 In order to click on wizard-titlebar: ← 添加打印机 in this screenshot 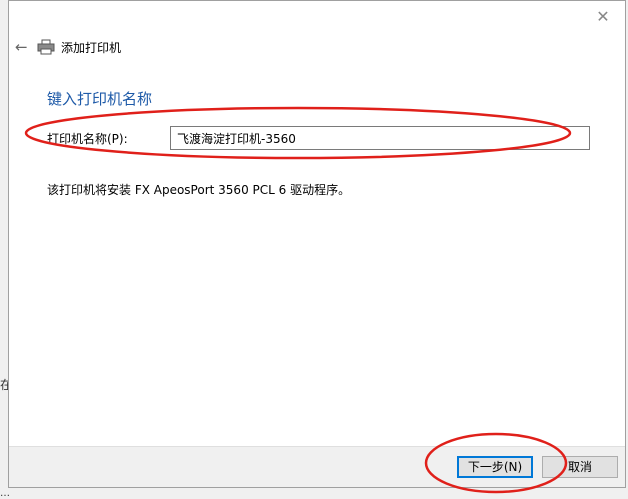, I will do `click(68, 47)`.